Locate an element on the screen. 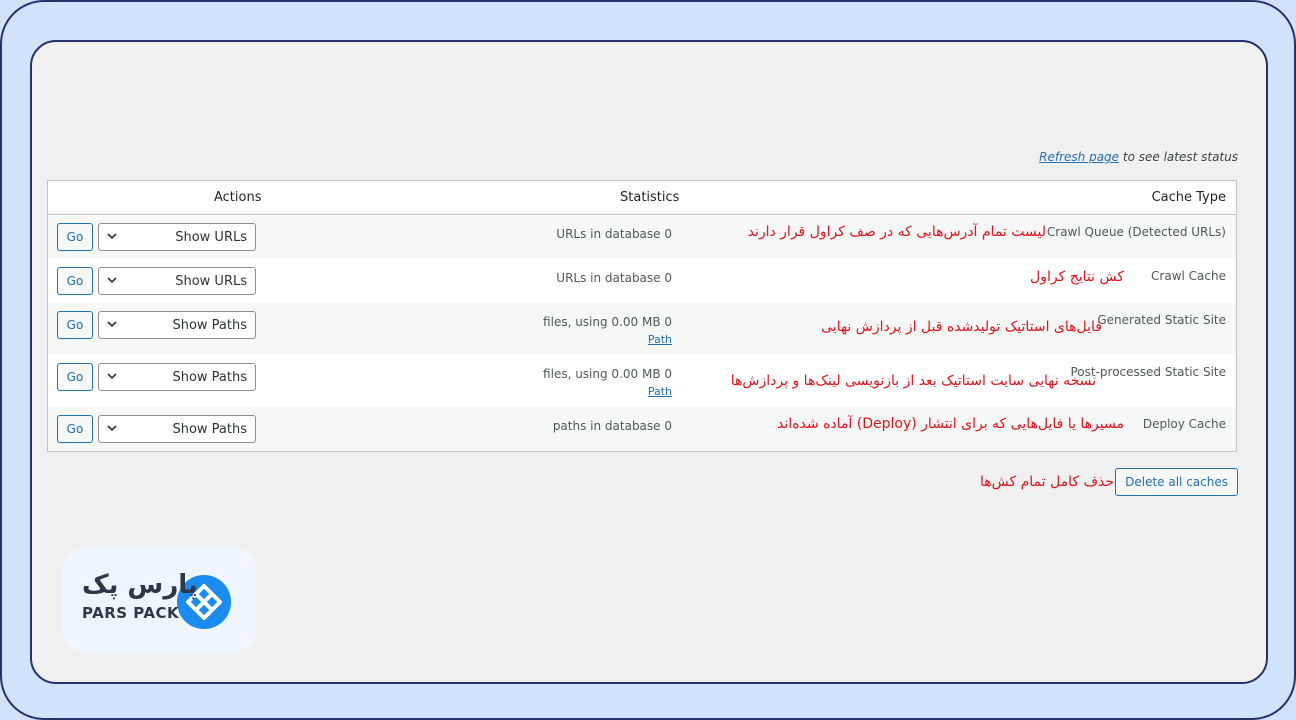 The width and height of the screenshot is (1296, 720). stats-cell: paths in database 0 is located at coordinates (612, 426).